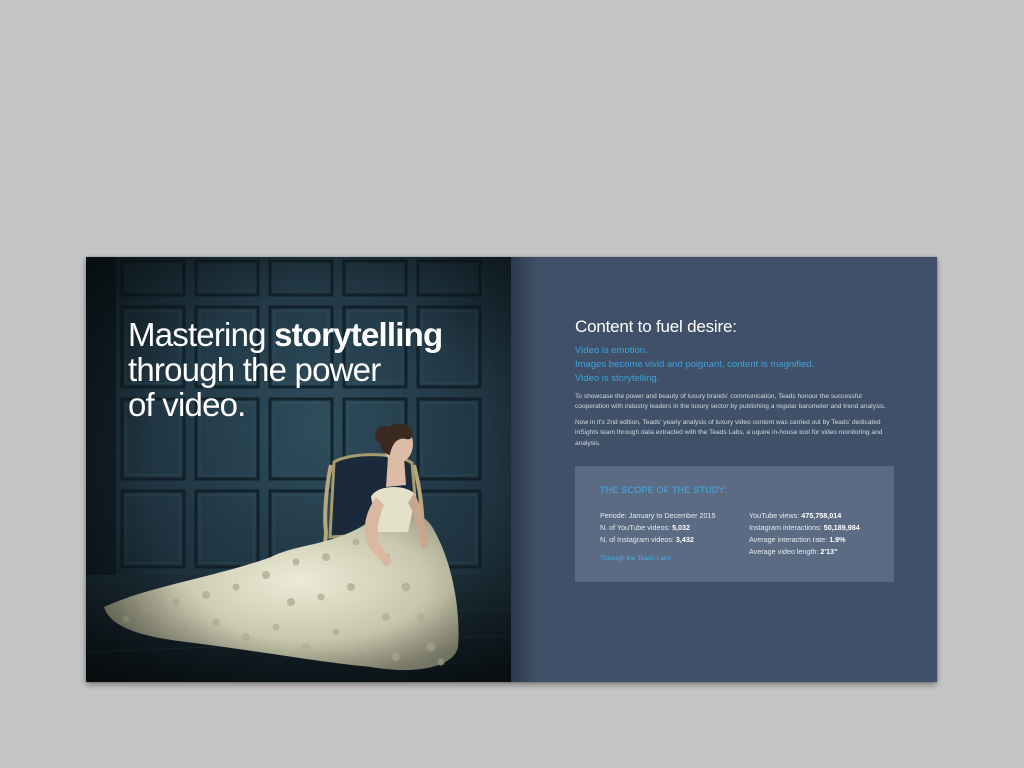  Describe the element at coordinates (795, 515) in the screenshot. I see `stat-item: YouTube views: 475,758,014` at that location.